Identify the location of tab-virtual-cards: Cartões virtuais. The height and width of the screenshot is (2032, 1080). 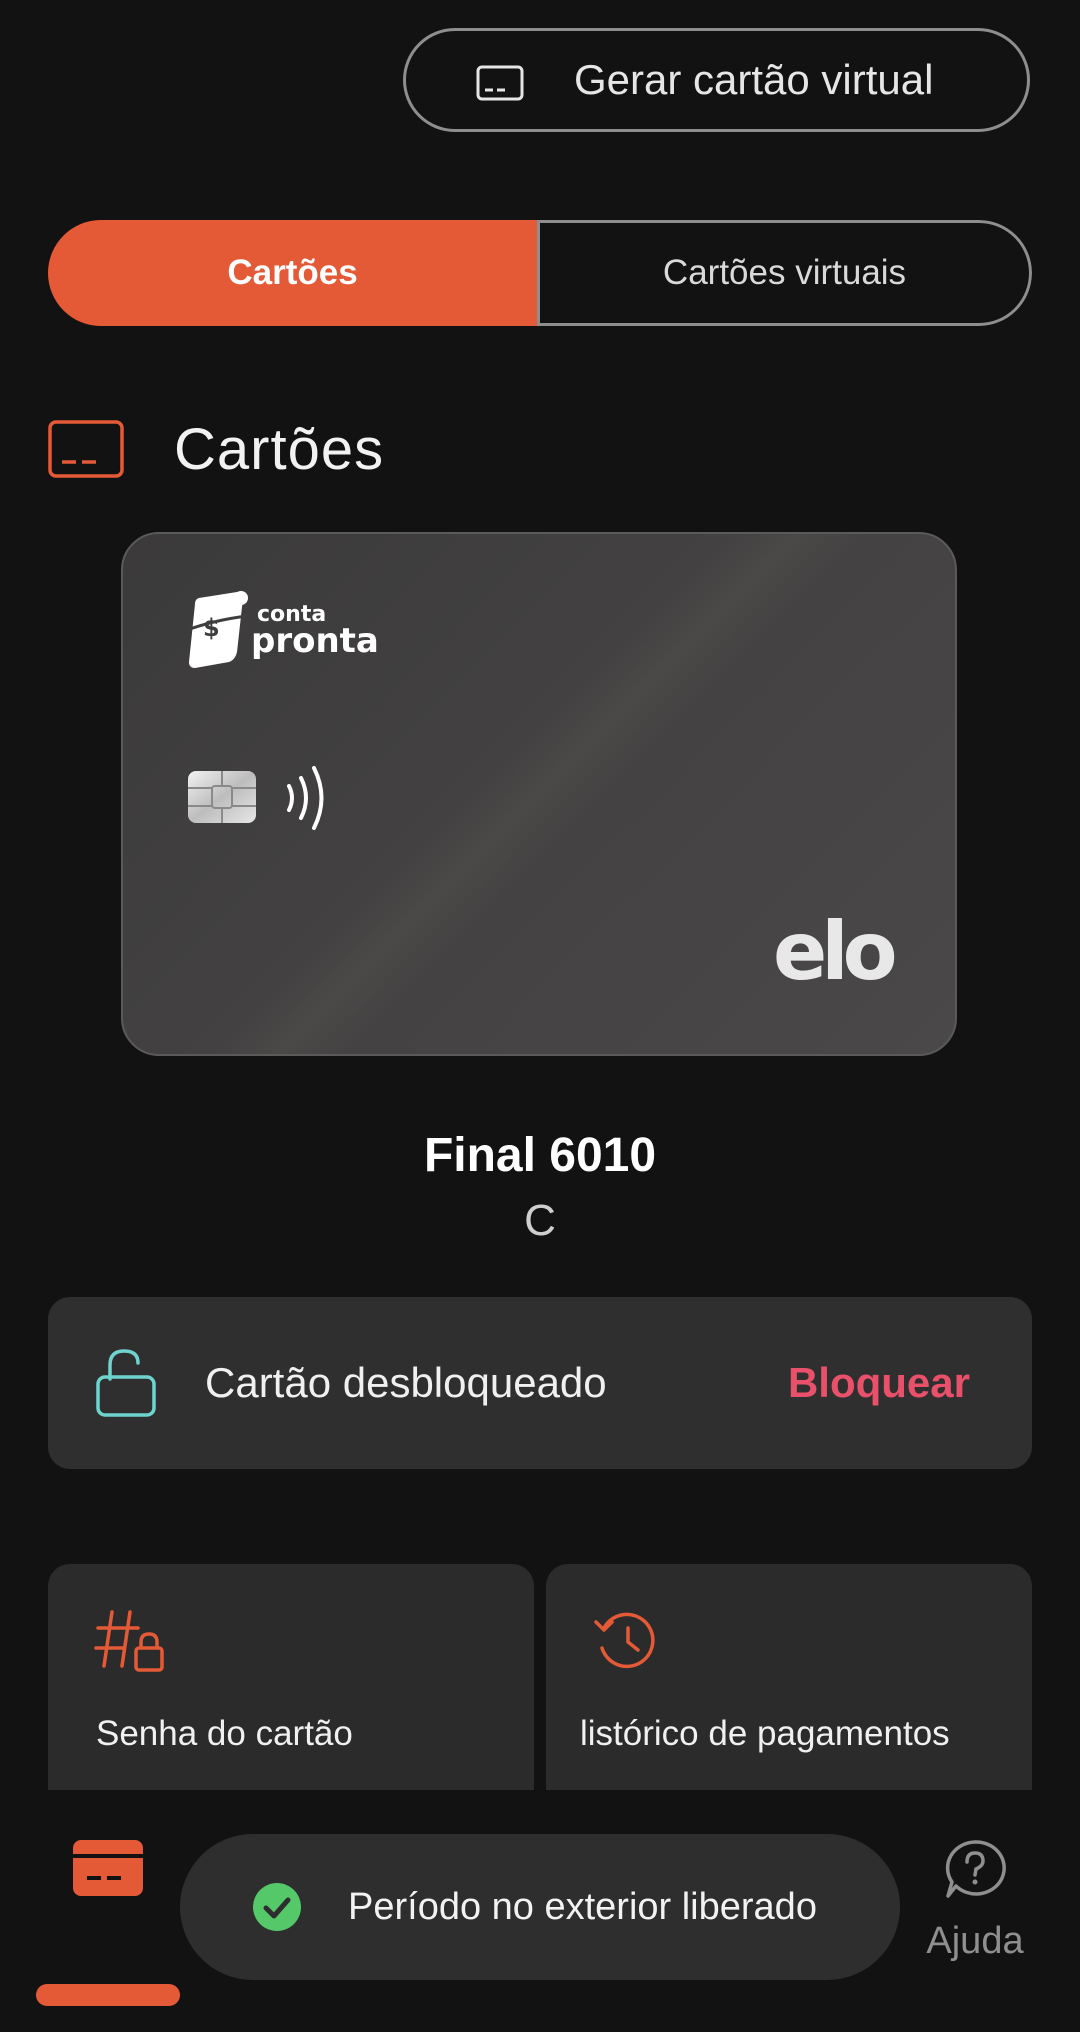
(784, 273).